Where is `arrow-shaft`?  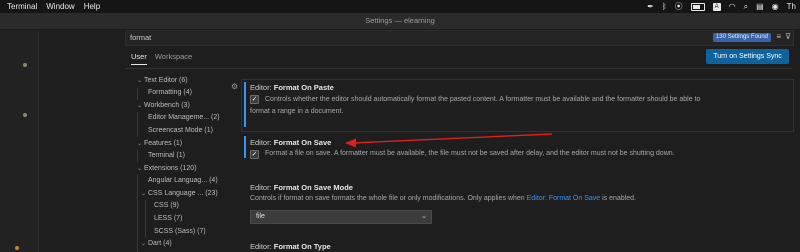 arrow-shaft is located at coordinates (452, 138).